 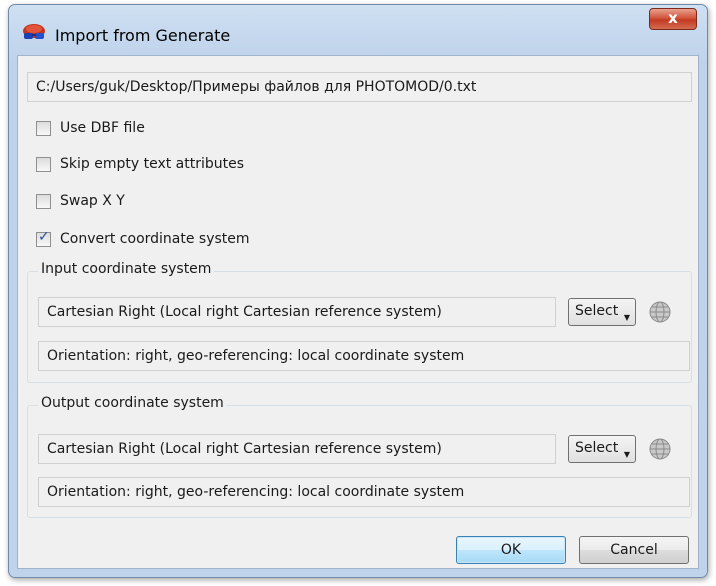 I want to click on use-dbf-checkbox: Use DBF file, so click(x=90, y=128).